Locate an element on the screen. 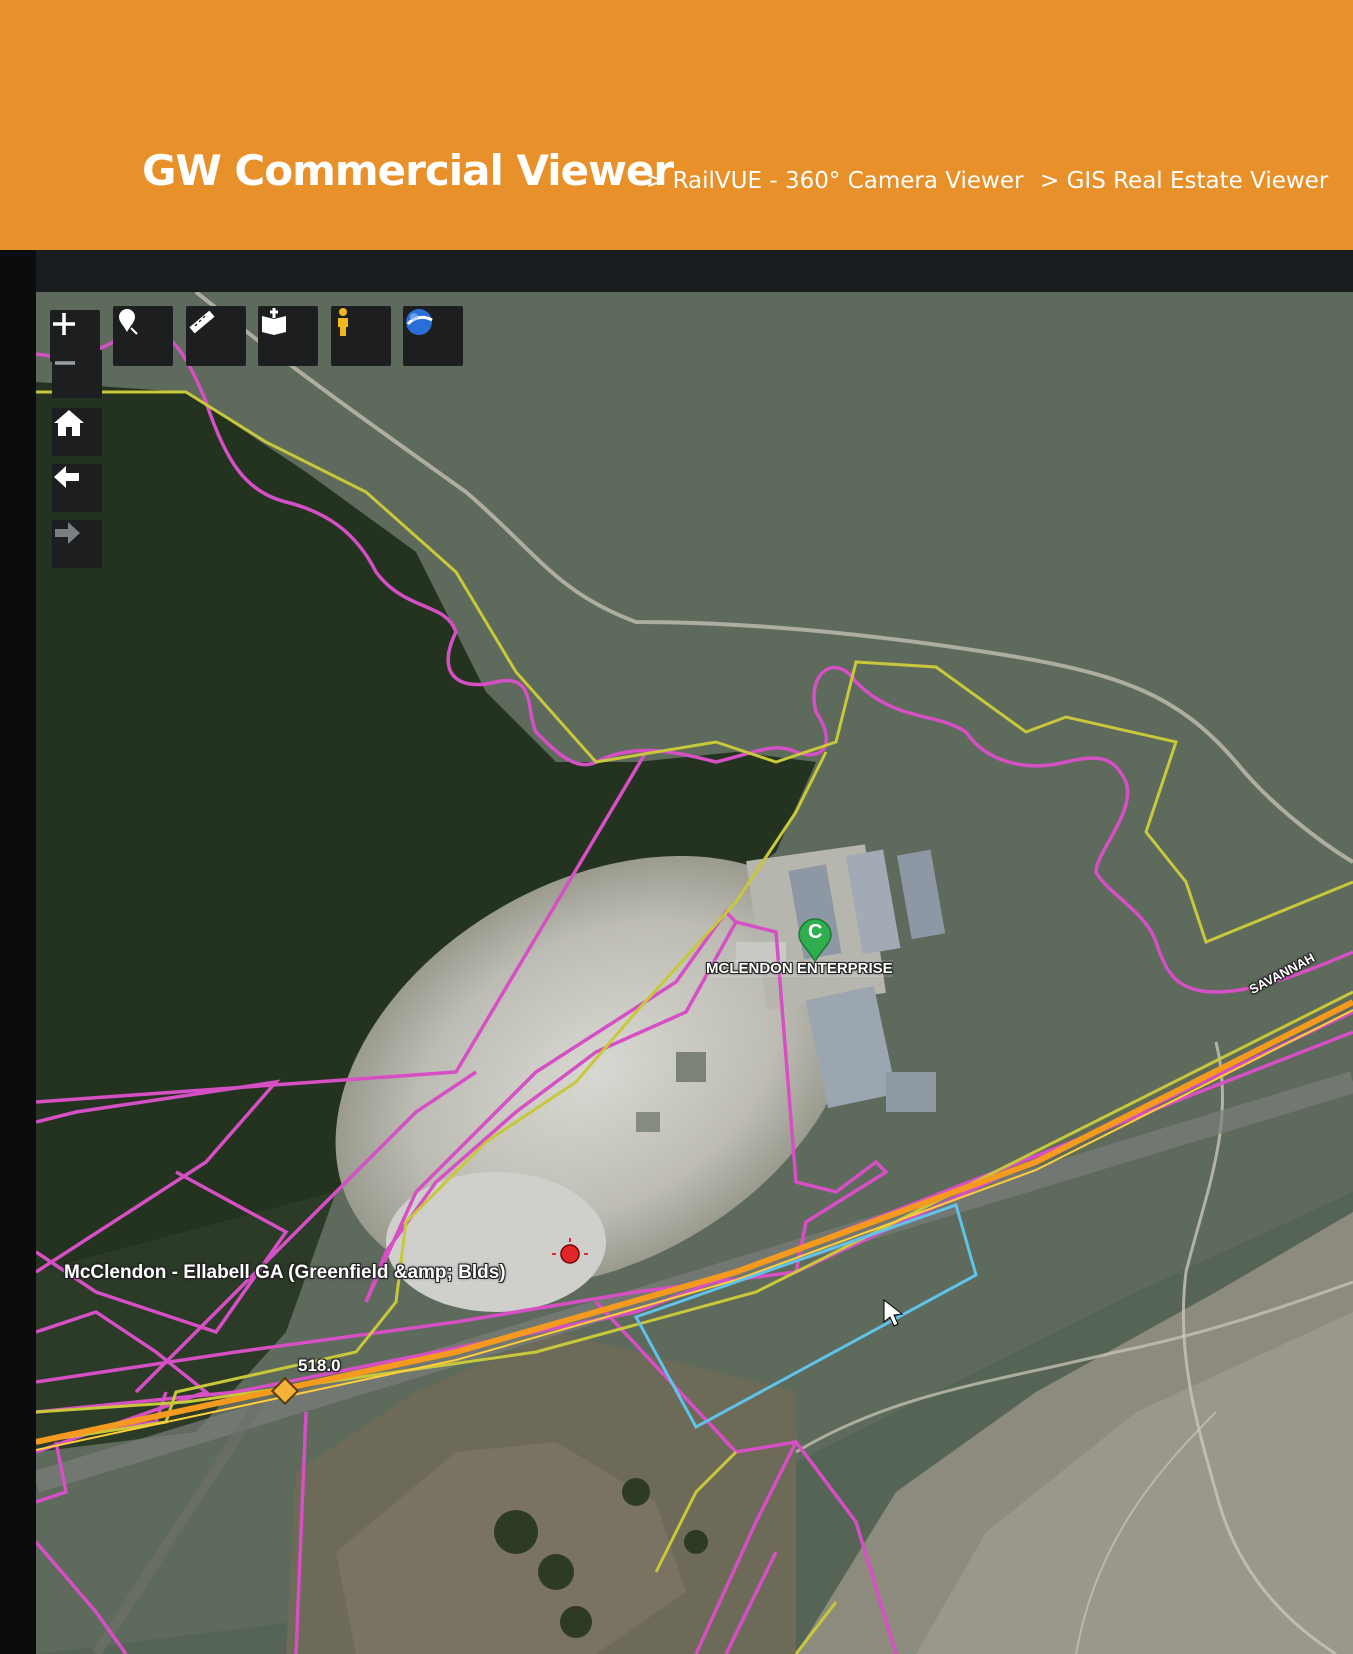 Image resolution: width=1353 pixels, height=1654 pixels. place-marker-icon is located at coordinates (128, 322).